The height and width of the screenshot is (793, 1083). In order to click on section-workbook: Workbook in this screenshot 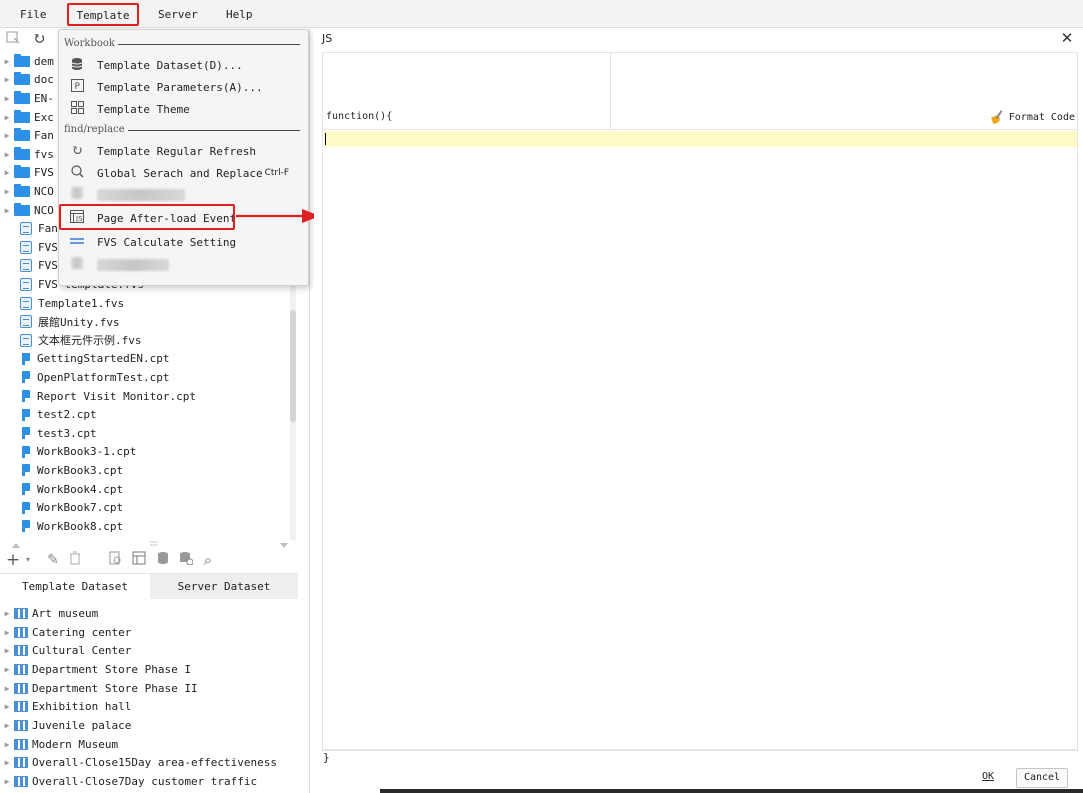, I will do `click(182, 44)`.